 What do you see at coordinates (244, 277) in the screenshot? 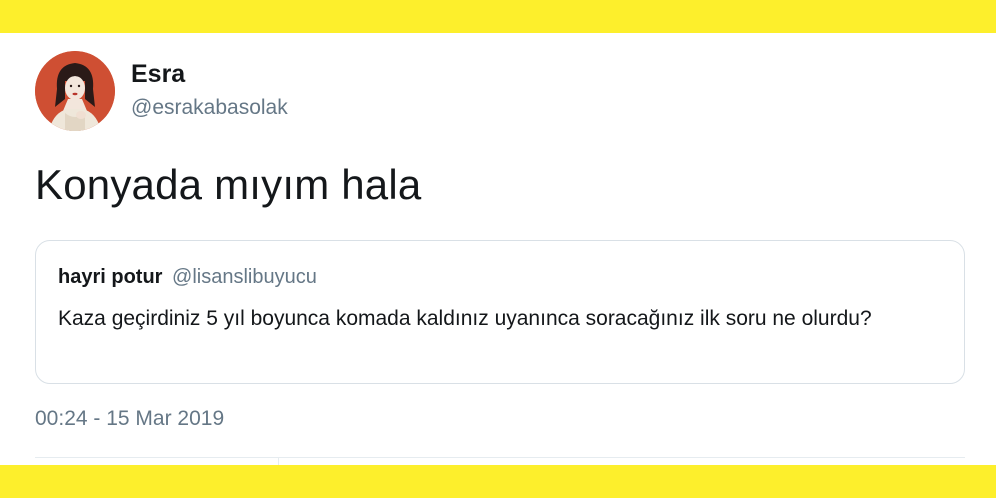
I see `quoted-author-handle: @lisanslibuyucu` at bounding box center [244, 277].